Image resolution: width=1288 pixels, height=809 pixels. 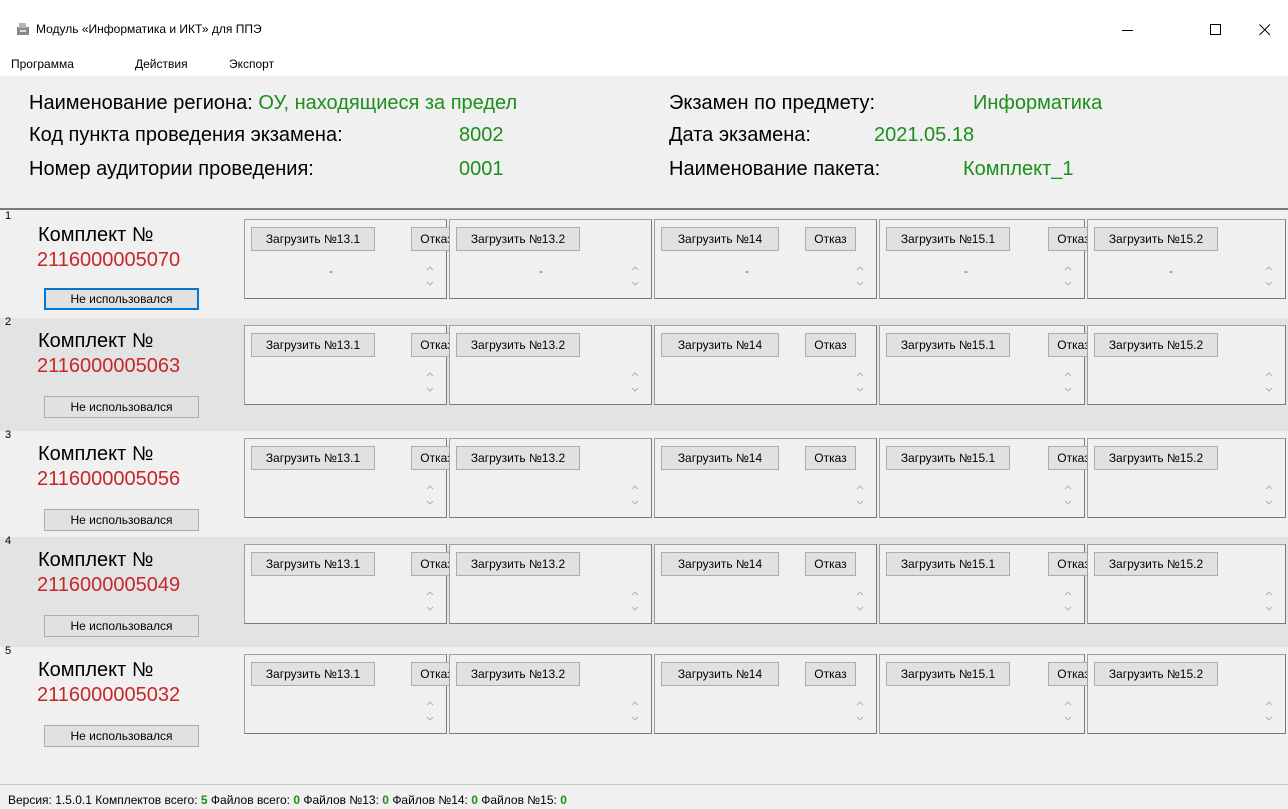 What do you see at coordinates (8, 322) in the screenshot?
I see `row-index: 2` at bounding box center [8, 322].